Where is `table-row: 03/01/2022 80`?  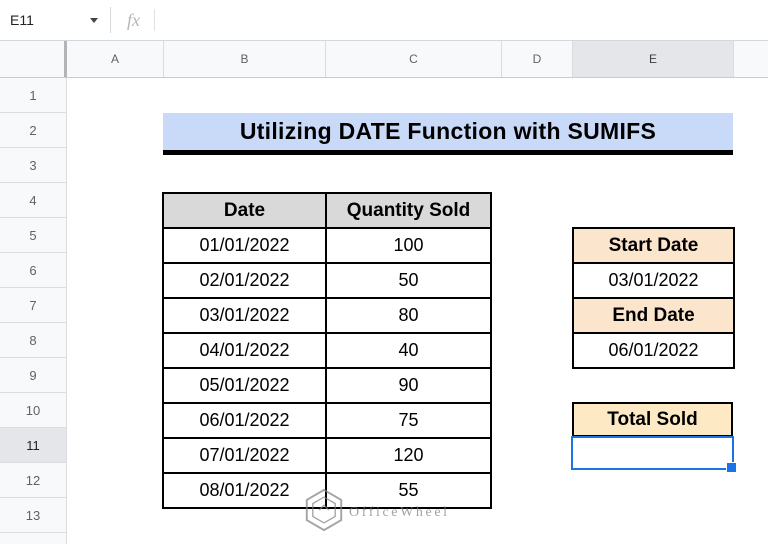 table-row: 03/01/2022 80 is located at coordinates (327, 315).